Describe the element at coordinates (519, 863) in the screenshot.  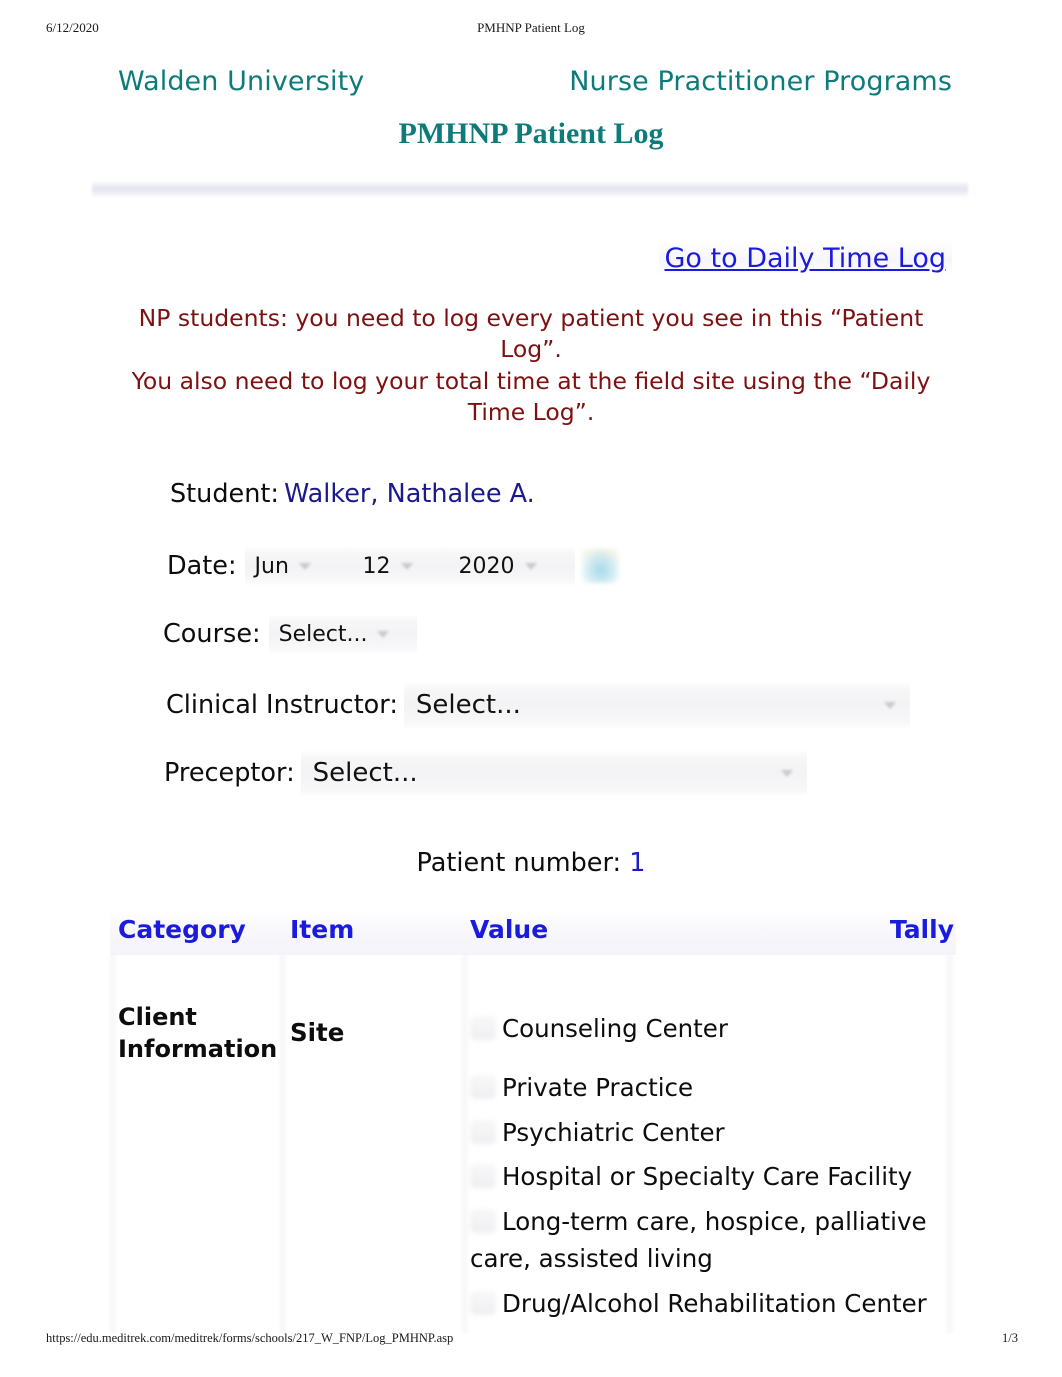
I see `patient-number-label: Patient number:` at that location.